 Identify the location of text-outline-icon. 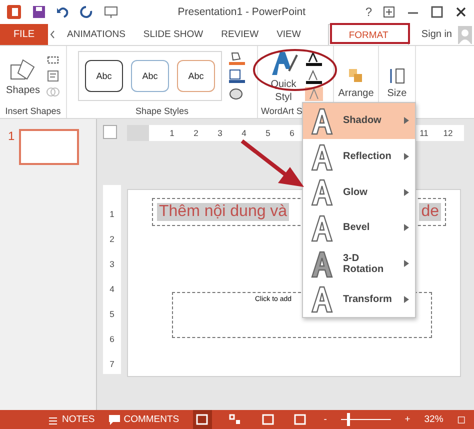
(313, 77).